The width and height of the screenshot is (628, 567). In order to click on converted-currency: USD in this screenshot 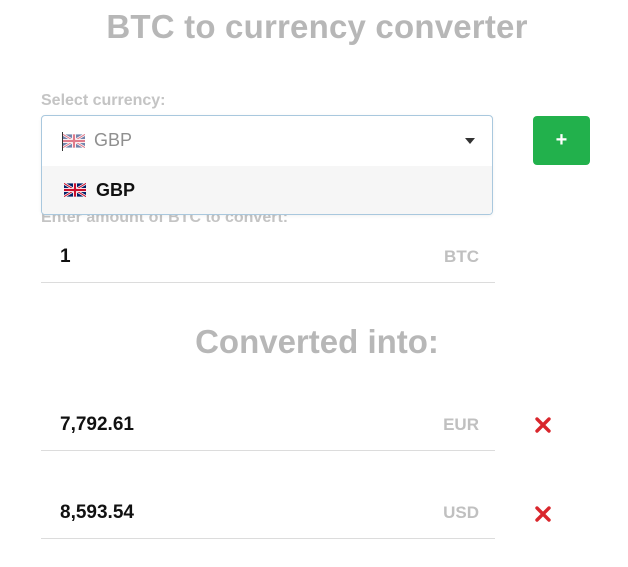, I will do `click(461, 512)`.